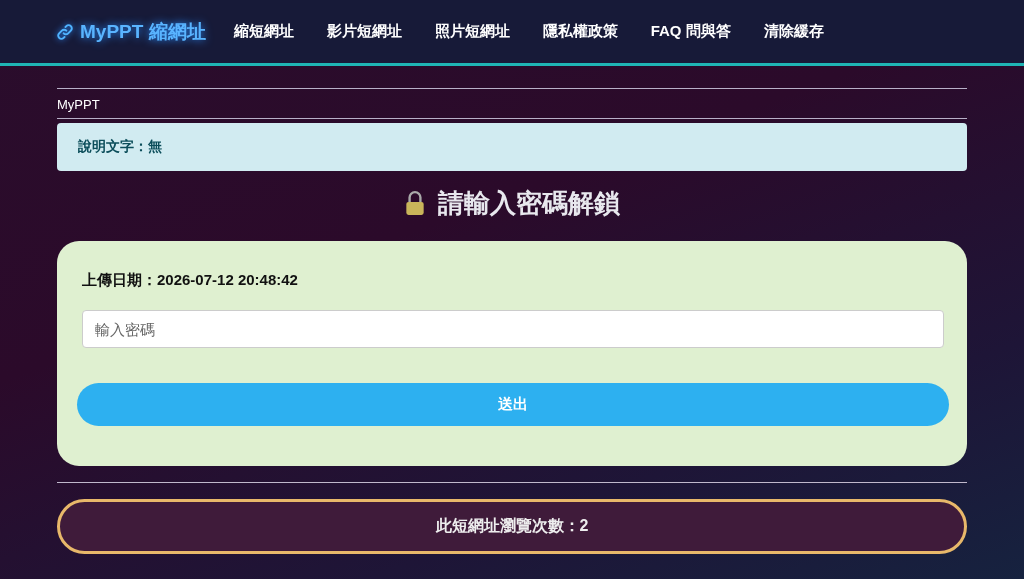 This screenshot has width=1024, height=579. Describe the element at coordinates (131, 31) in the screenshot. I see `brand-link: MyPPT 縮網址` at that location.